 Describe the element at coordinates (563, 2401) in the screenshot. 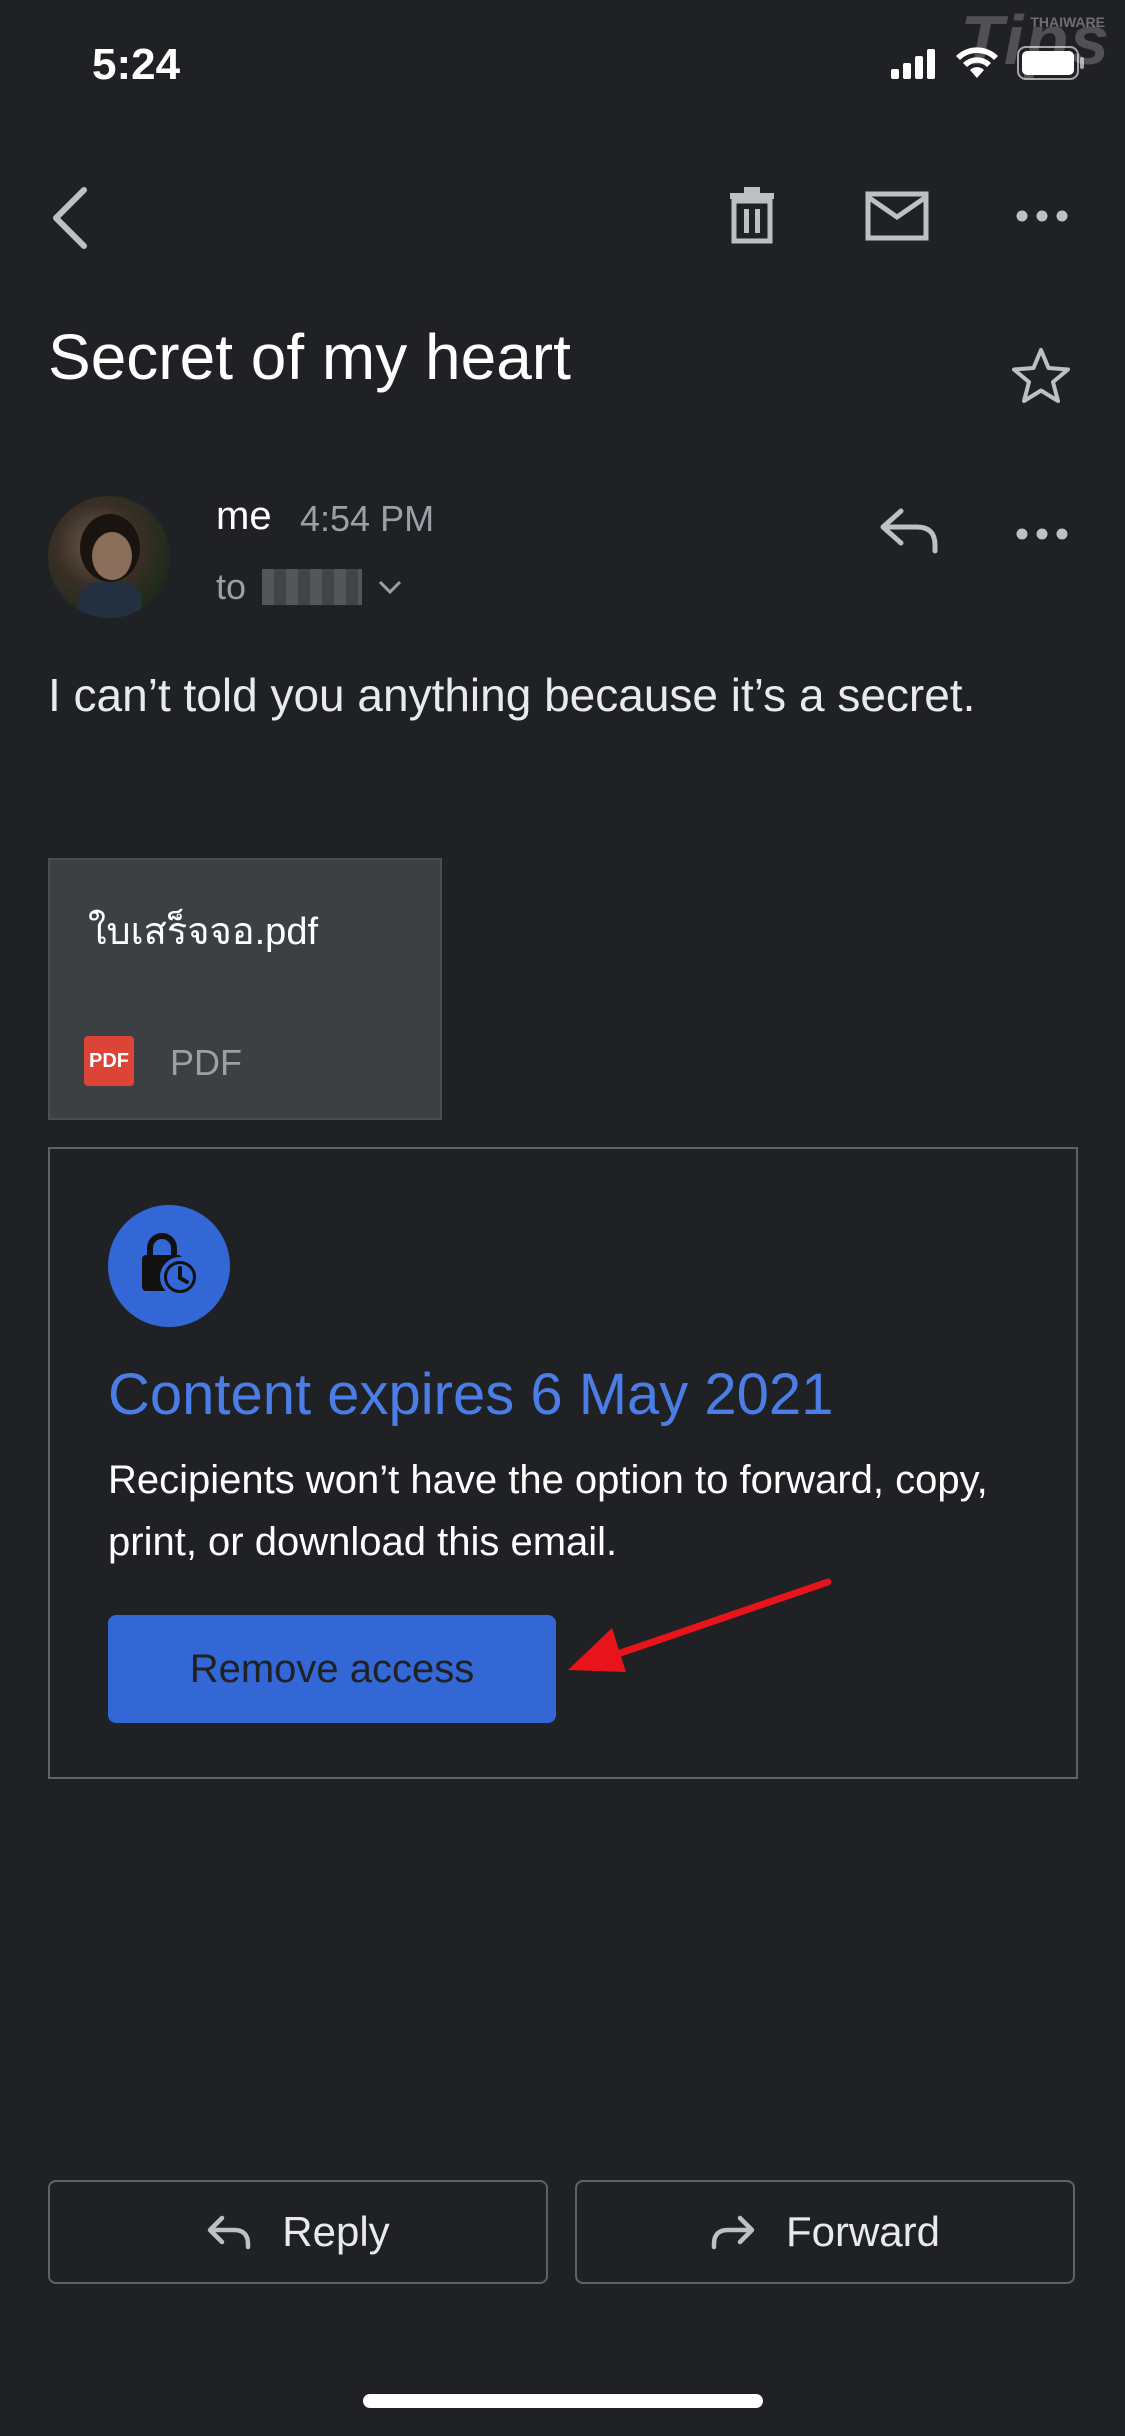

I see `home-indicator` at that location.